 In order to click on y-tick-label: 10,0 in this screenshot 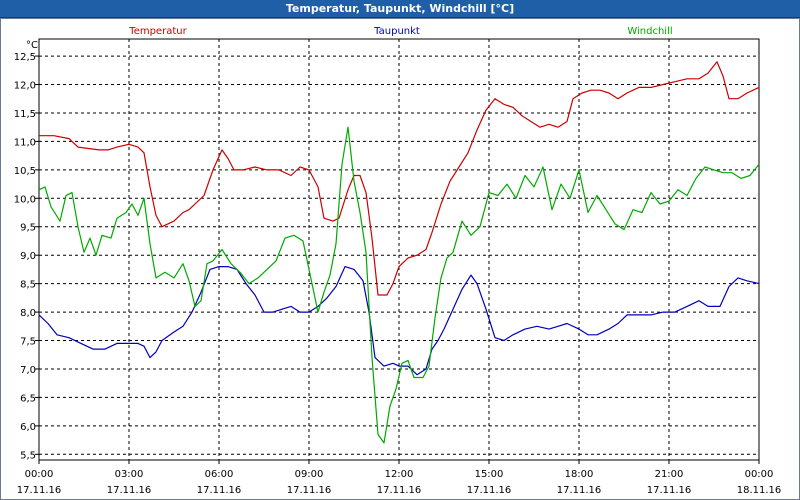, I will do `click(25, 199)`.